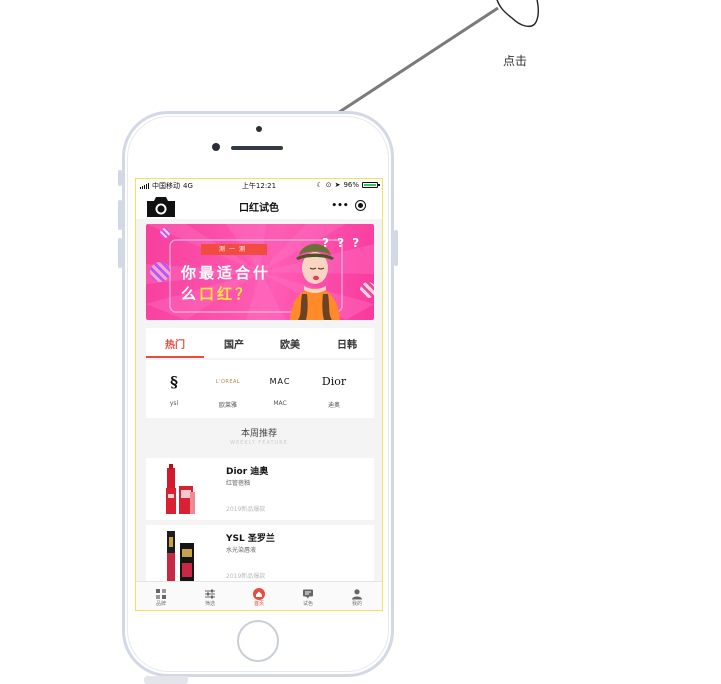  I want to click on active-tab-underline, so click(175, 357).